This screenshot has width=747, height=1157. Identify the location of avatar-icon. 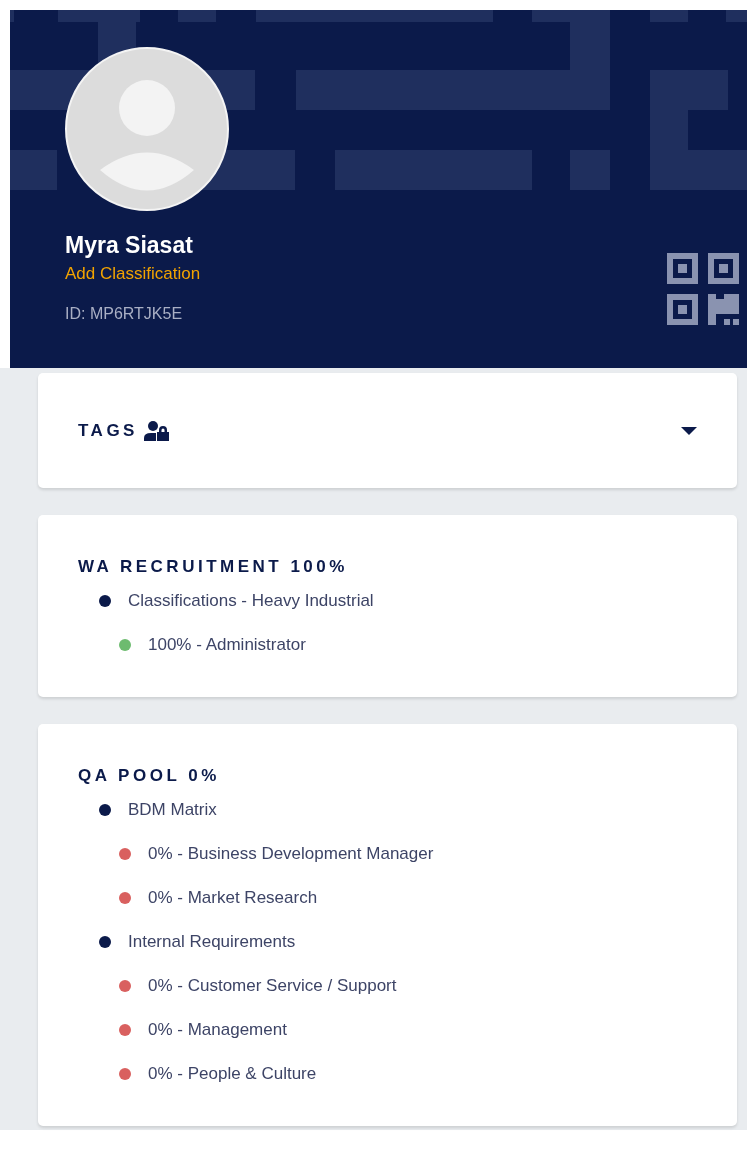
(147, 129).